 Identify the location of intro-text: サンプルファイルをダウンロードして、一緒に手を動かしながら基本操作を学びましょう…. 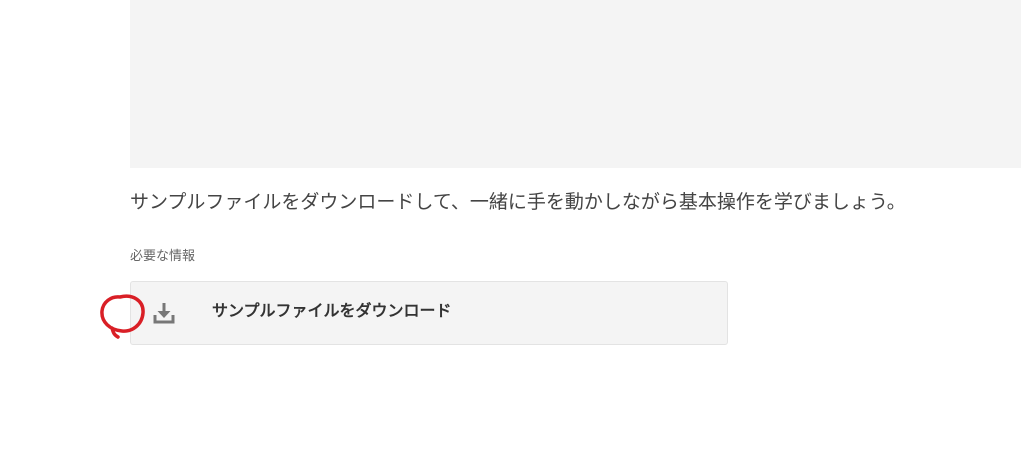
(518, 202).